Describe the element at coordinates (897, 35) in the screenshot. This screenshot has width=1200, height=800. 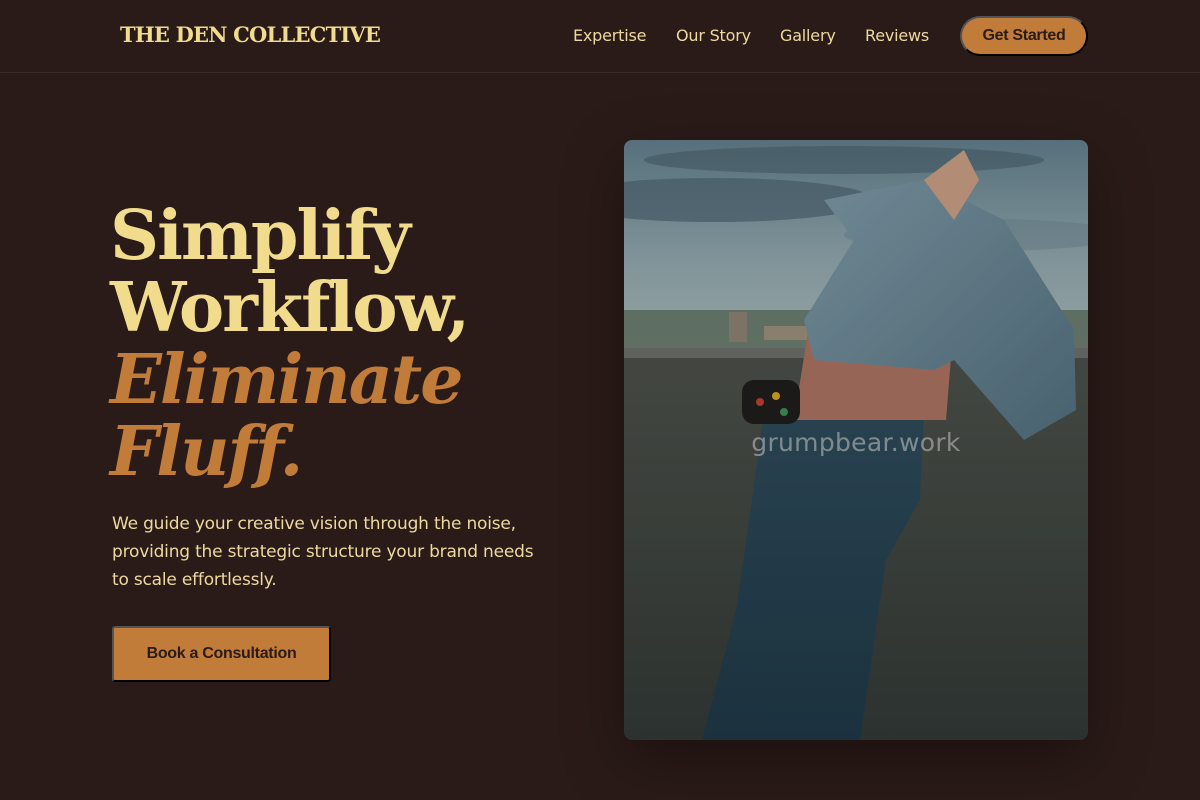
I see `nav-link-reviews: Reviews` at that location.